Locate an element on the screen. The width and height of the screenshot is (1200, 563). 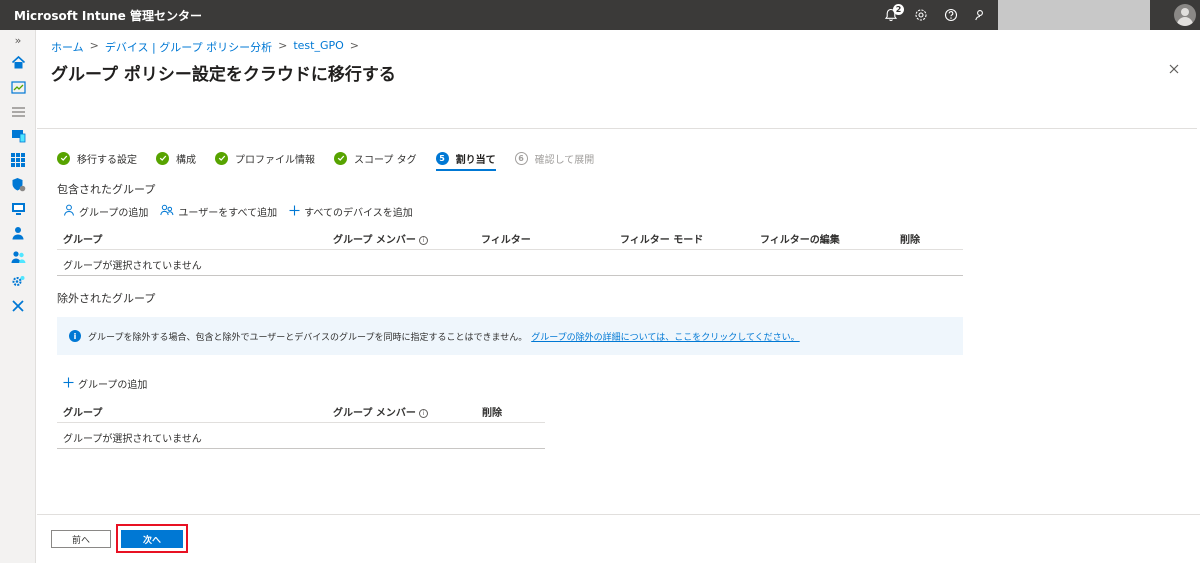
top-bar-icons: 2 is located at coordinates (1038, 15).